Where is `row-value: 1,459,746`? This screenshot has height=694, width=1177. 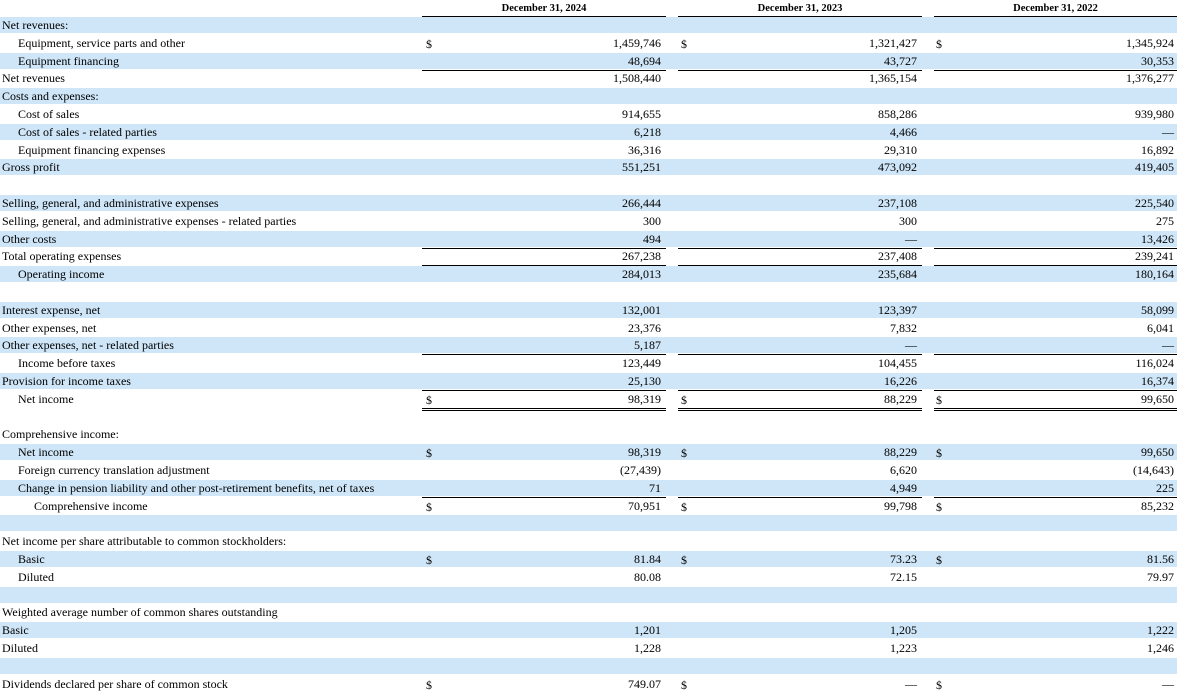 row-value: 1,459,746 is located at coordinates (637, 42).